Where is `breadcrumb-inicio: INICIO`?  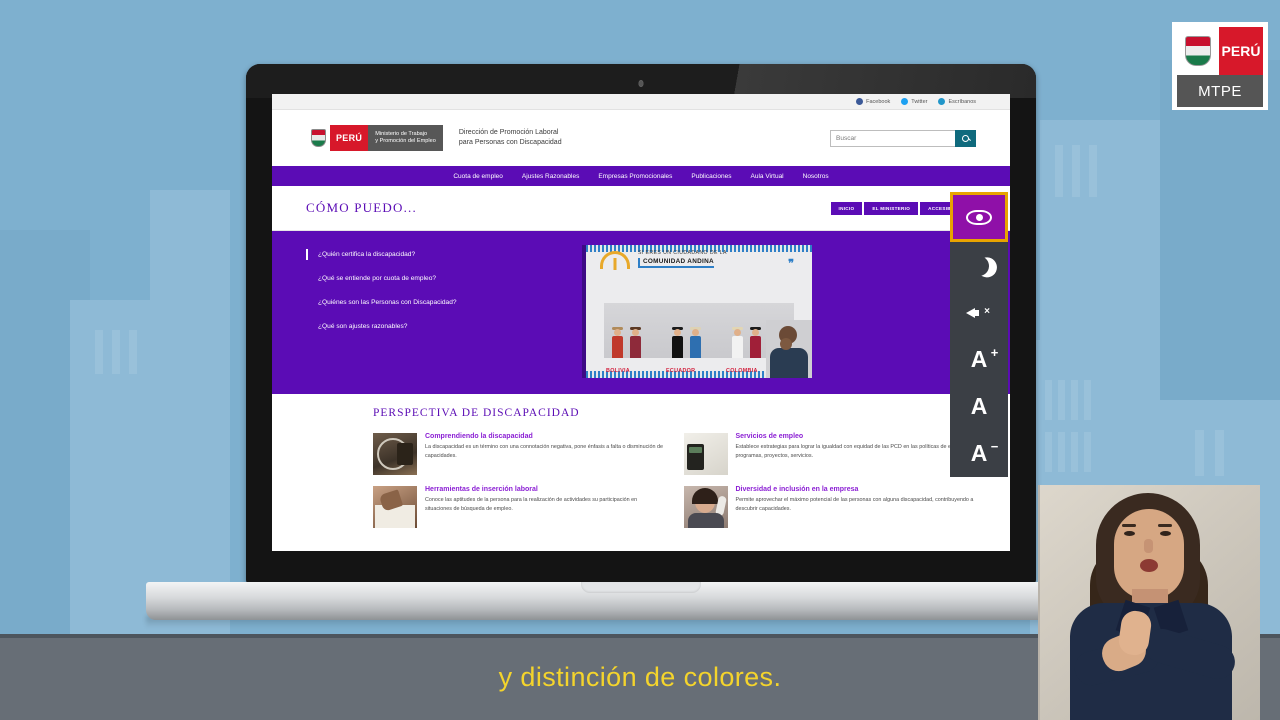
breadcrumb-inicio: INICIO is located at coordinates (846, 208).